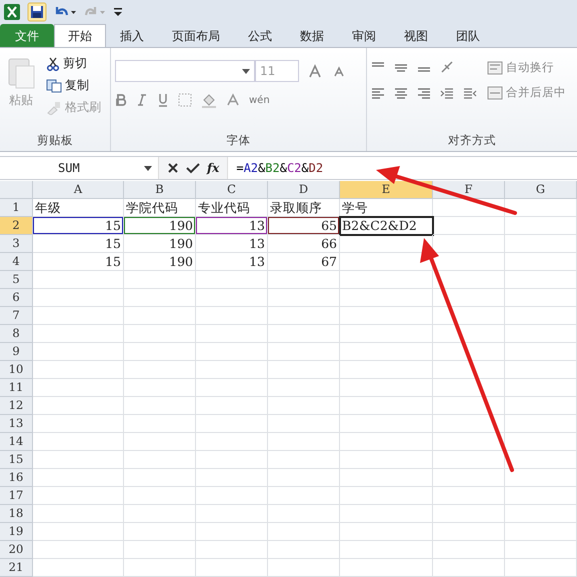  Describe the element at coordinates (16, 352) in the screenshot. I see `row-header: 9` at that location.